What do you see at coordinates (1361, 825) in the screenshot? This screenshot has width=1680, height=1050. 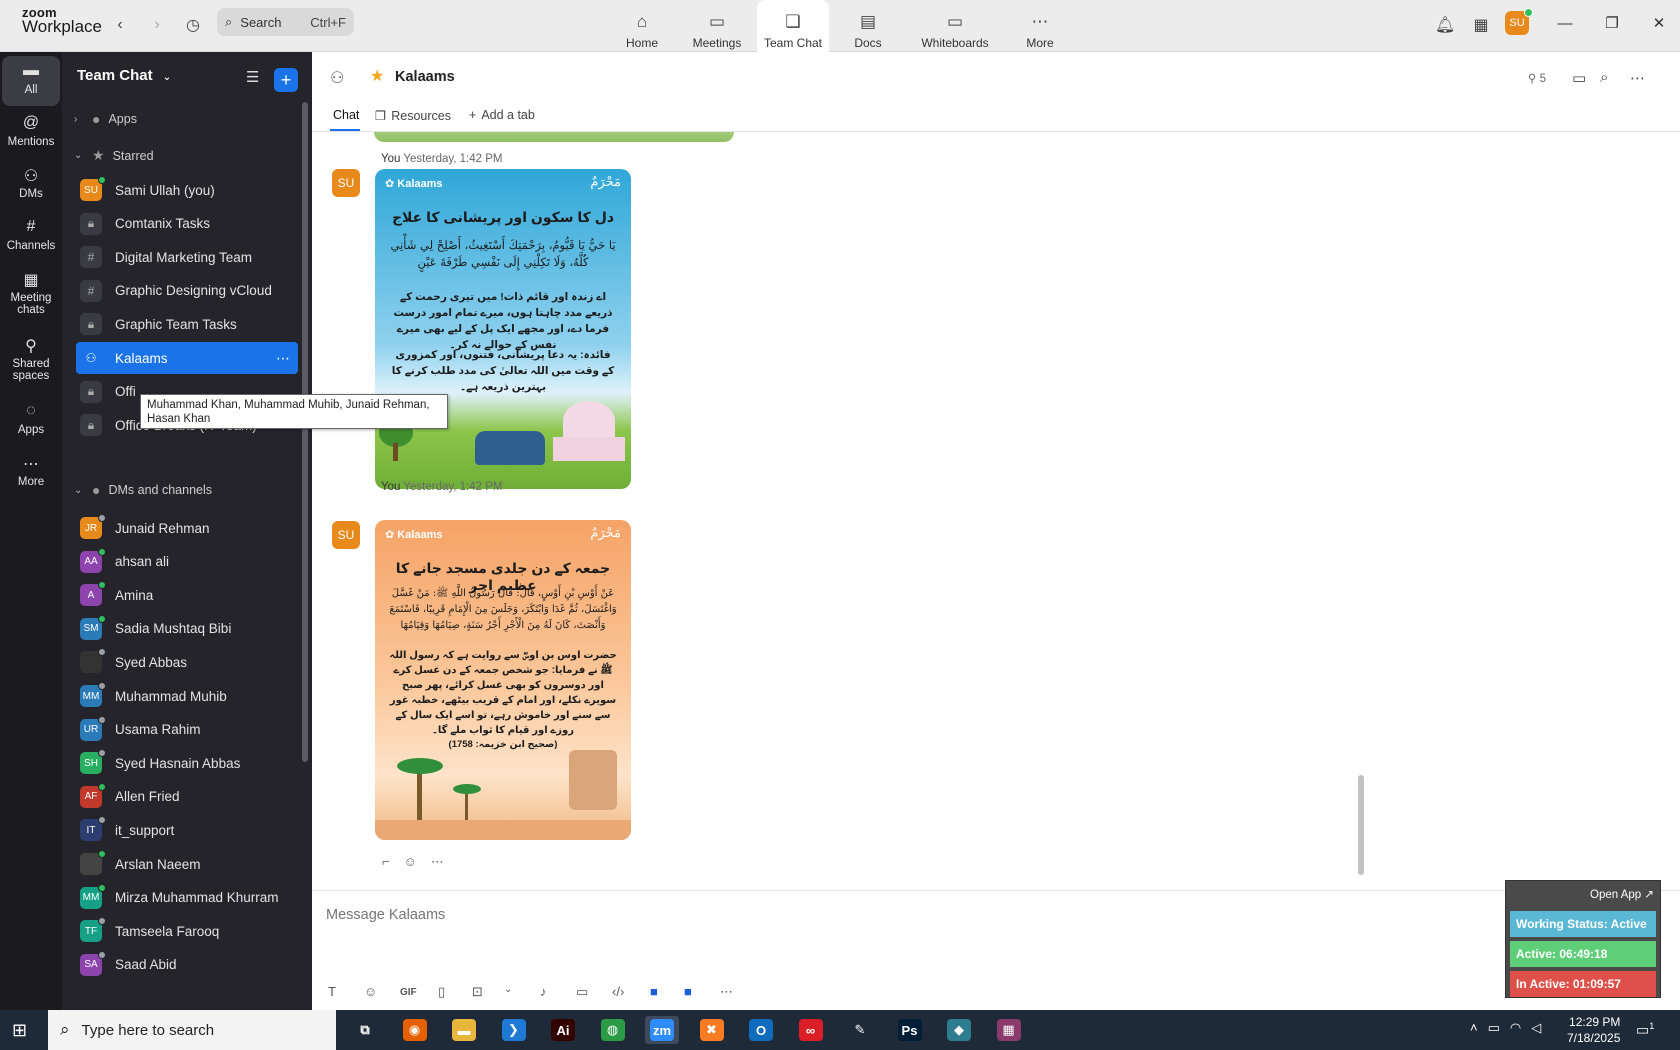 I see `message-scrollbar` at bounding box center [1361, 825].